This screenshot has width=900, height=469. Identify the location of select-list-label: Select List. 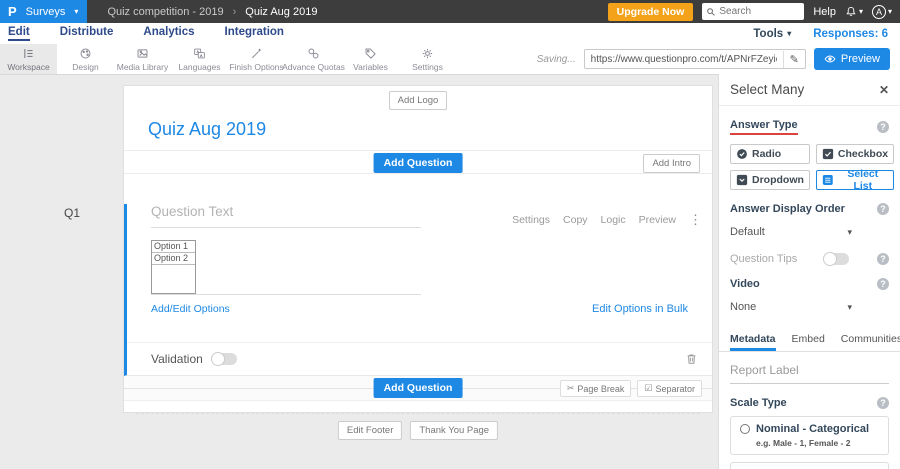
(863, 180).